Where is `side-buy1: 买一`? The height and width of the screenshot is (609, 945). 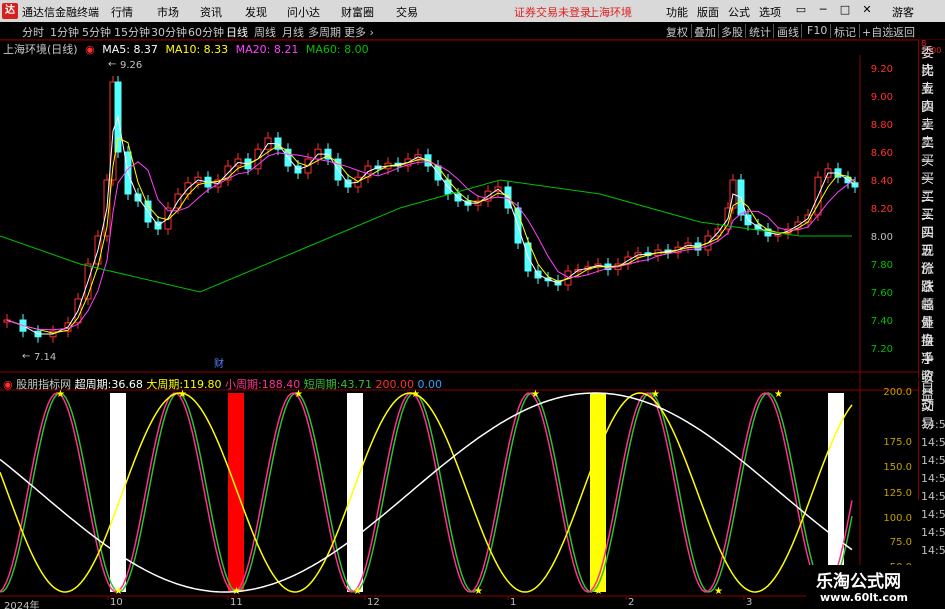 side-buy1: 买一 is located at coordinates (932, 170).